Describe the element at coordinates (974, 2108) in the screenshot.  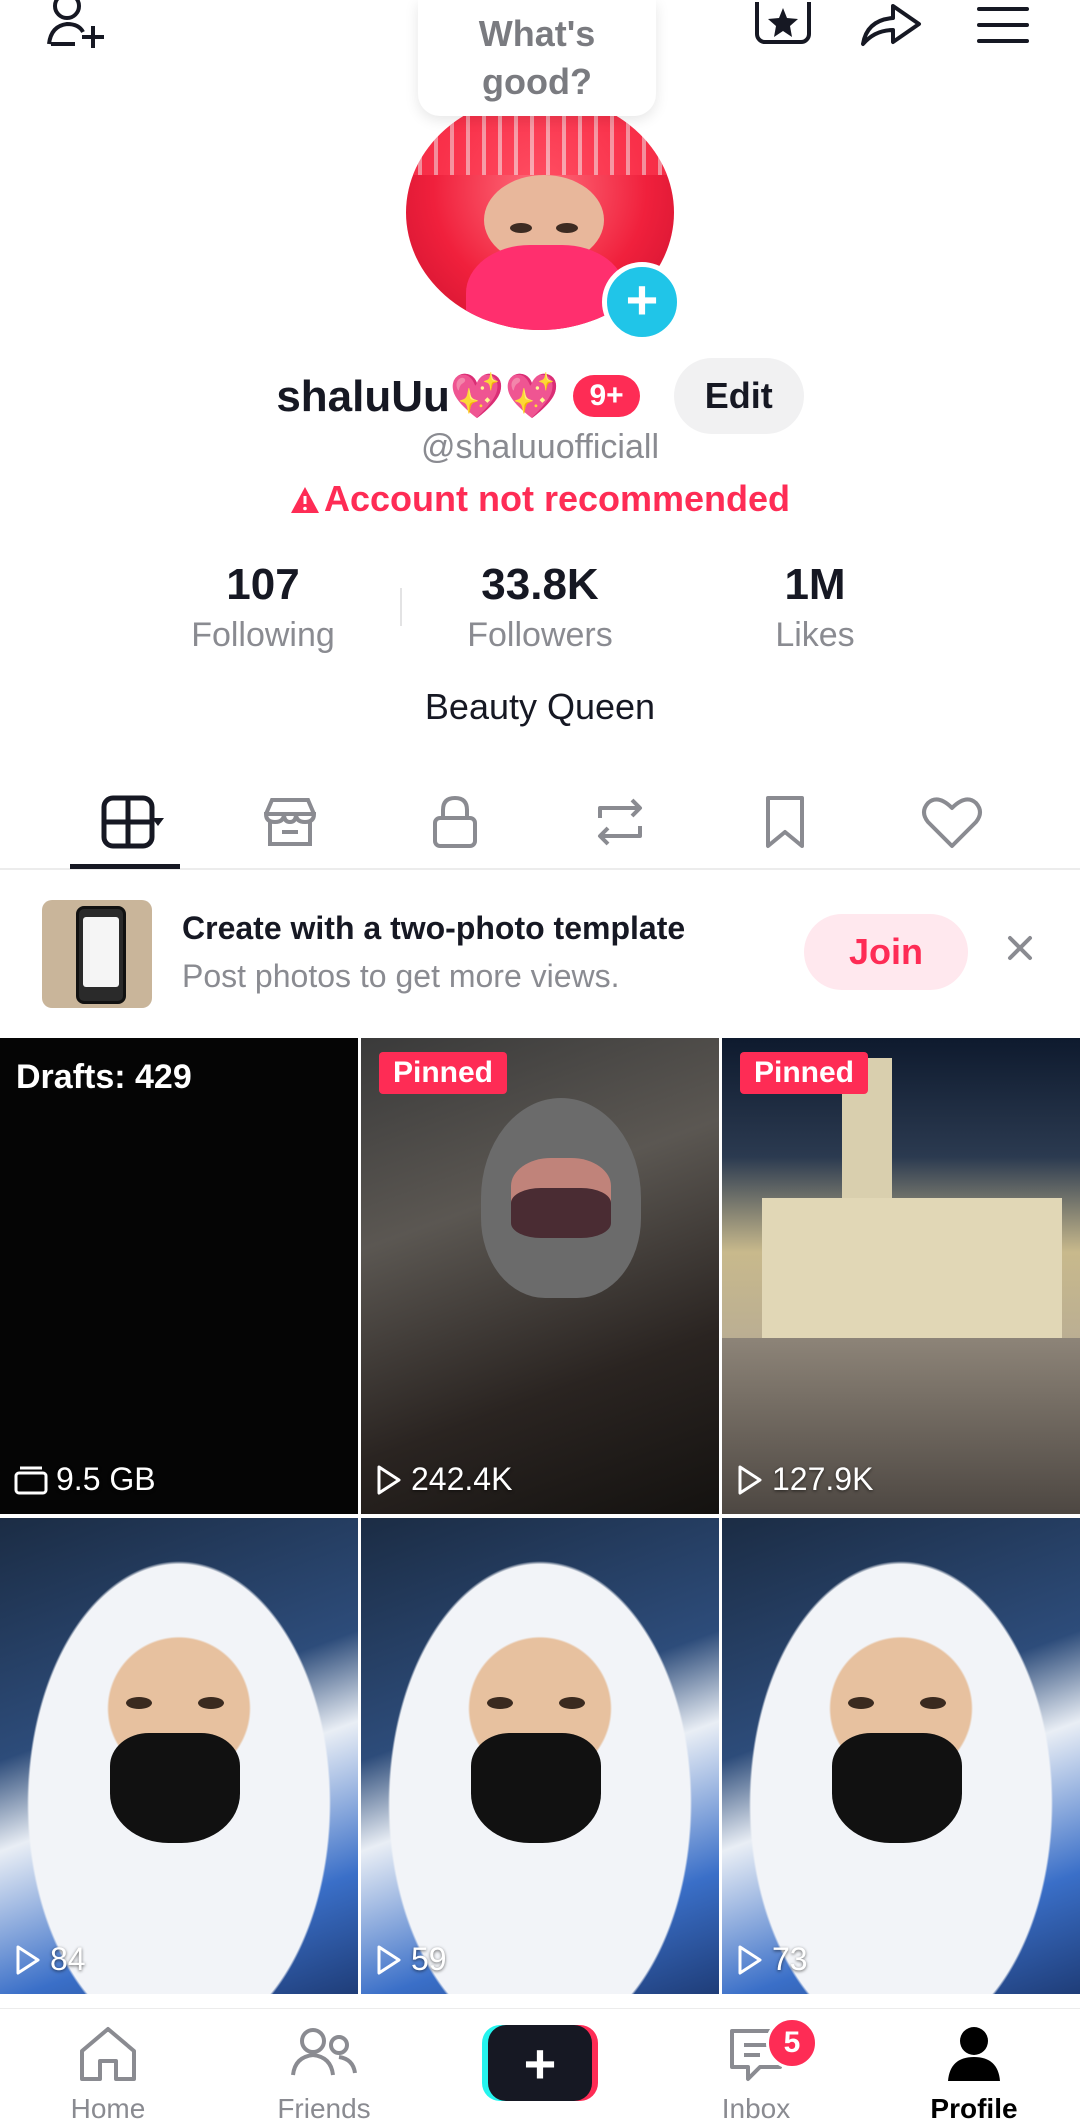
I see `nav-label: Profile` at that location.